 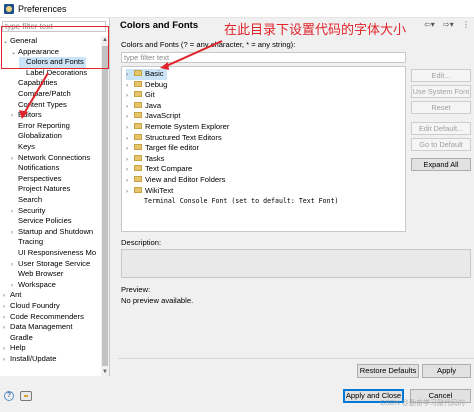 What do you see at coordinates (446, 371) in the screenshot?
I see `apply-button: Apply` at bounding box center [446, 371].